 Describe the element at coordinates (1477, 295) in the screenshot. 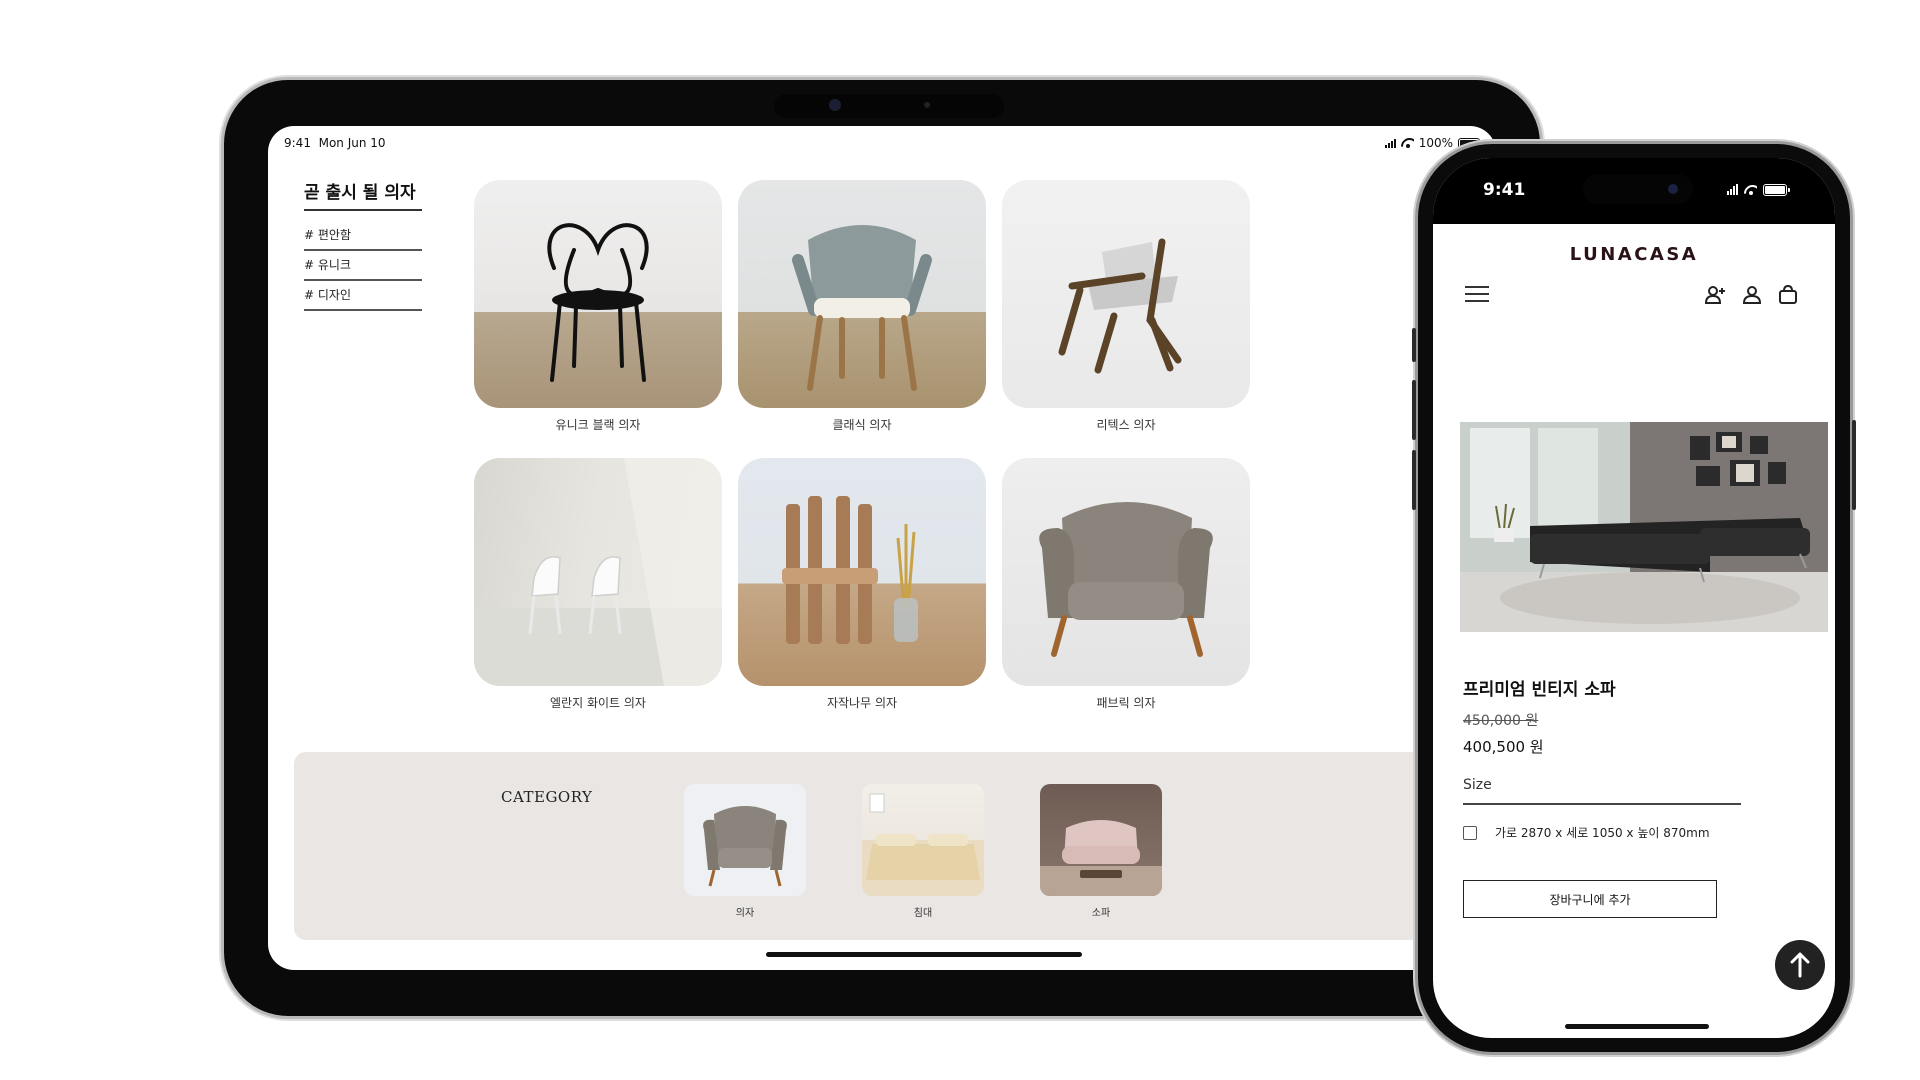

I see `menu-icon` at that location.